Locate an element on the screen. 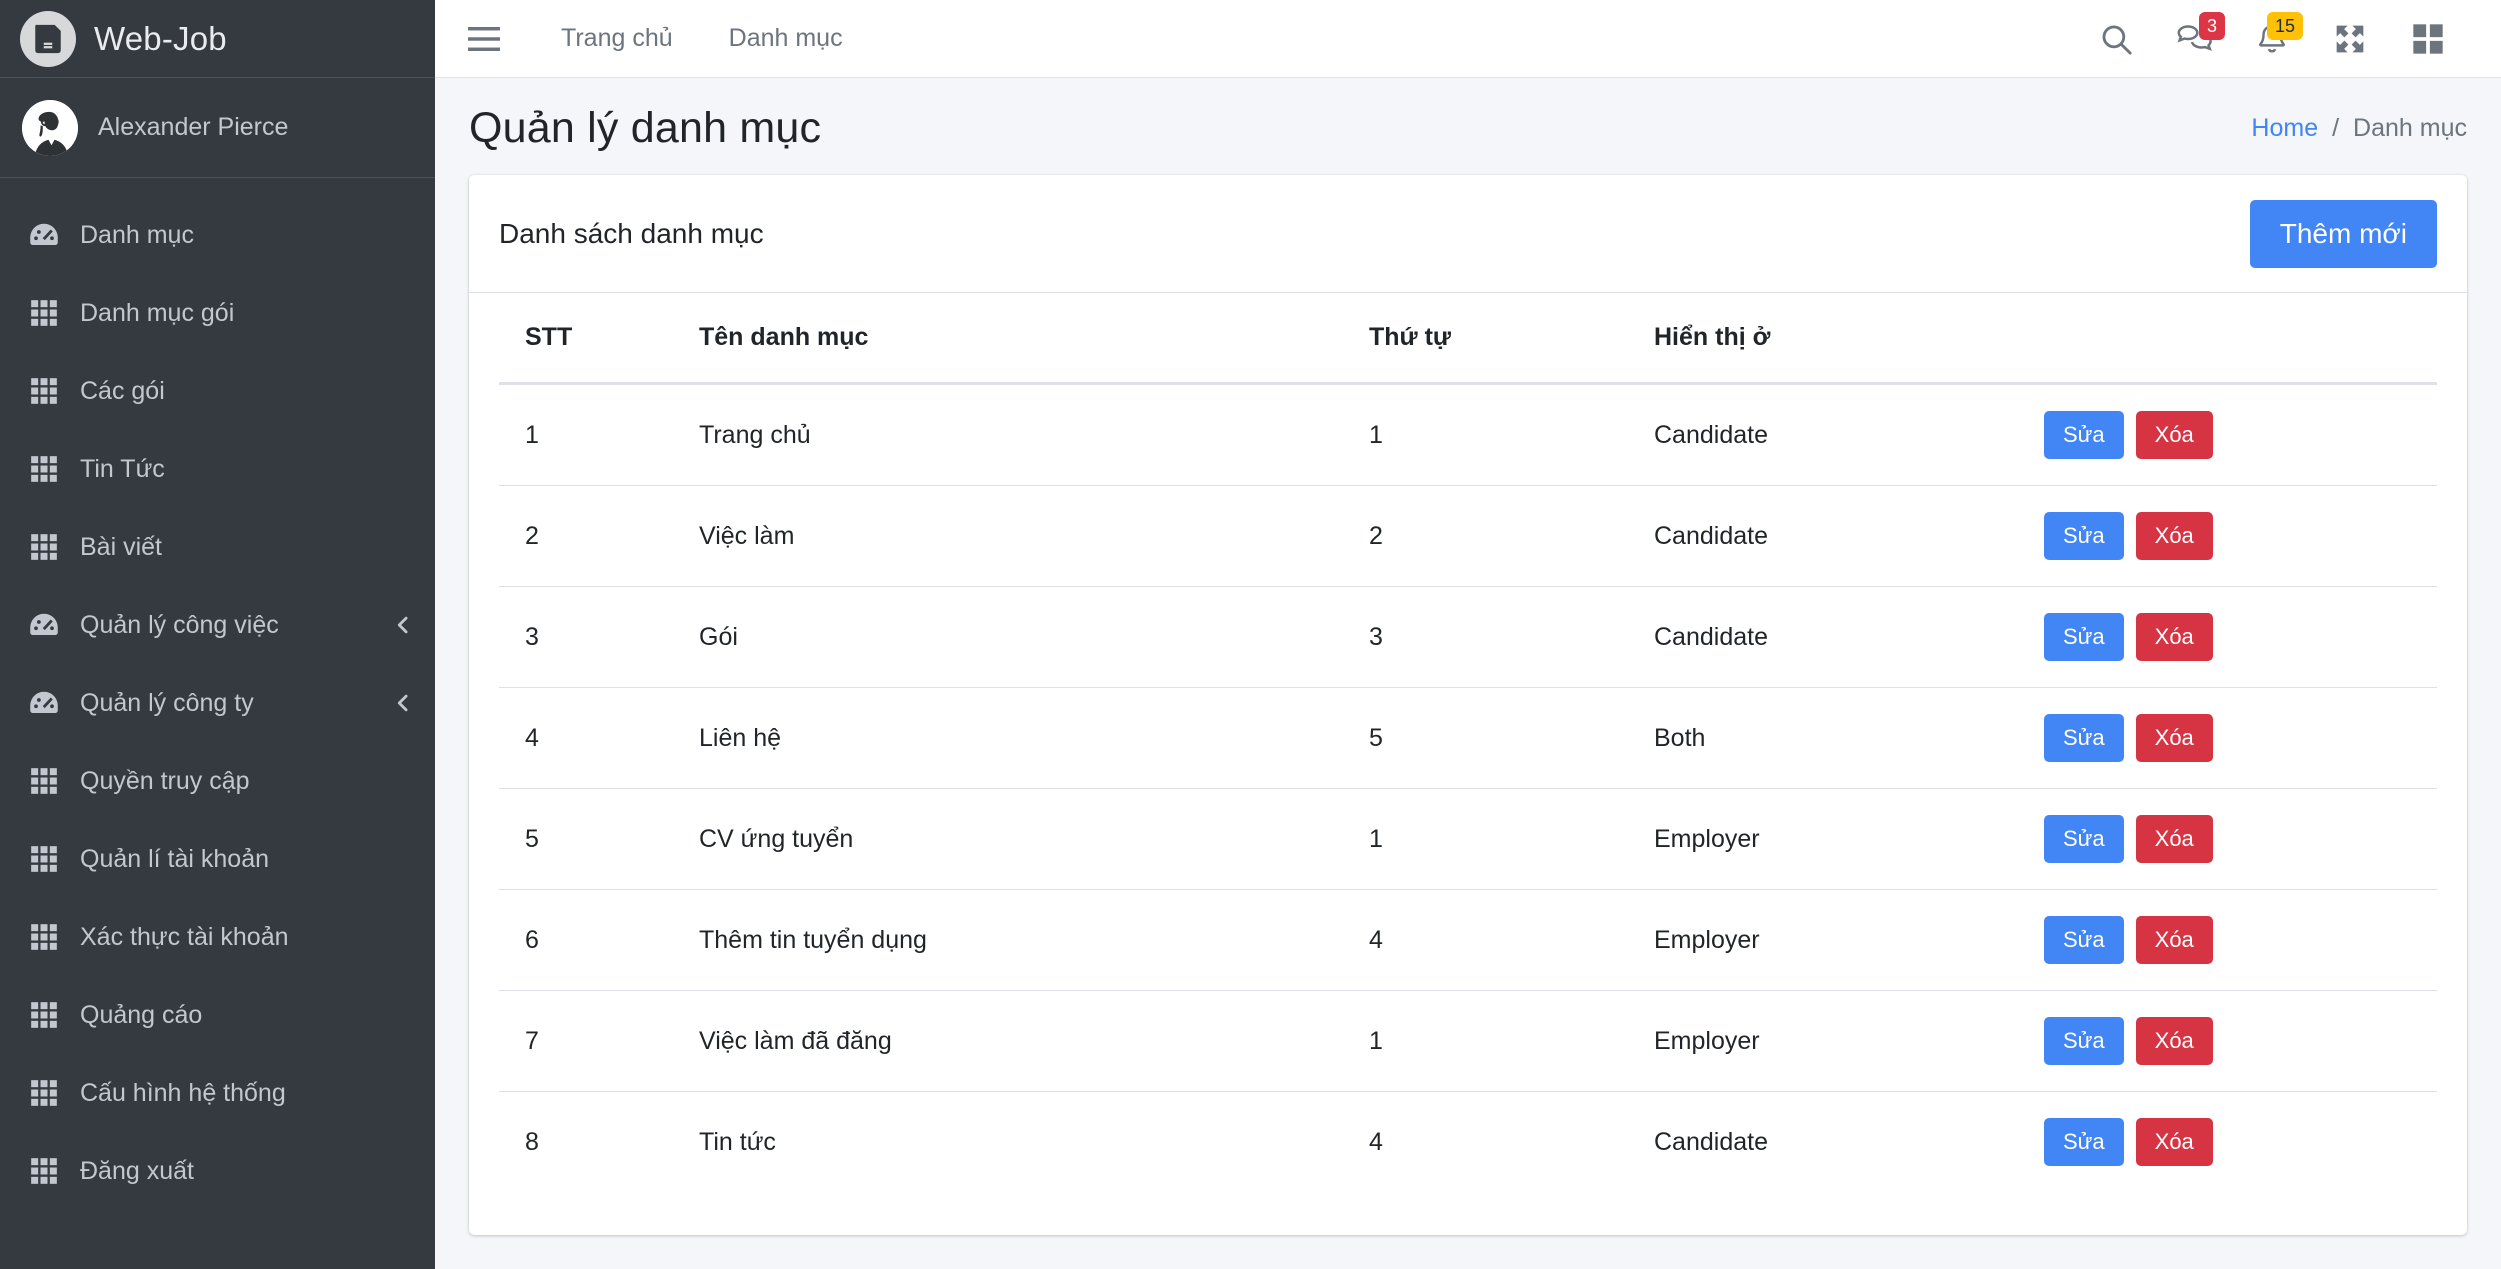 The width and height of the screenshot is (2501, 1269). cell-stt: 2 is located at coordinates (599, 536).